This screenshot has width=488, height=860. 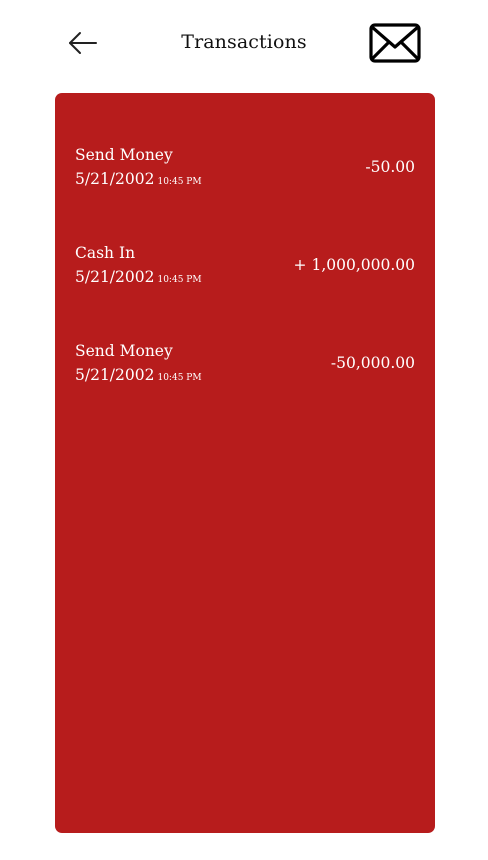 I want to click on transaction-amount: + 1,000,000.00, so click(x=354, y=265).